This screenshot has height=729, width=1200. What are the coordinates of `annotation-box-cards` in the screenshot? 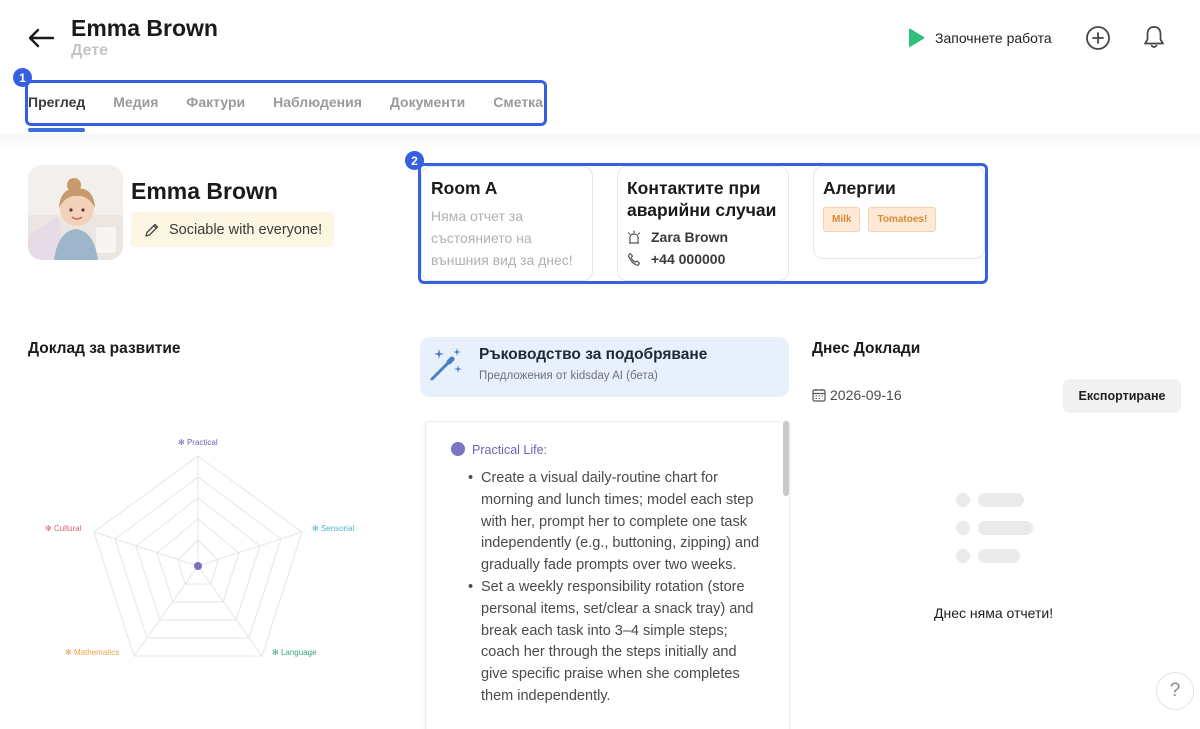 It's located at (703, 223).